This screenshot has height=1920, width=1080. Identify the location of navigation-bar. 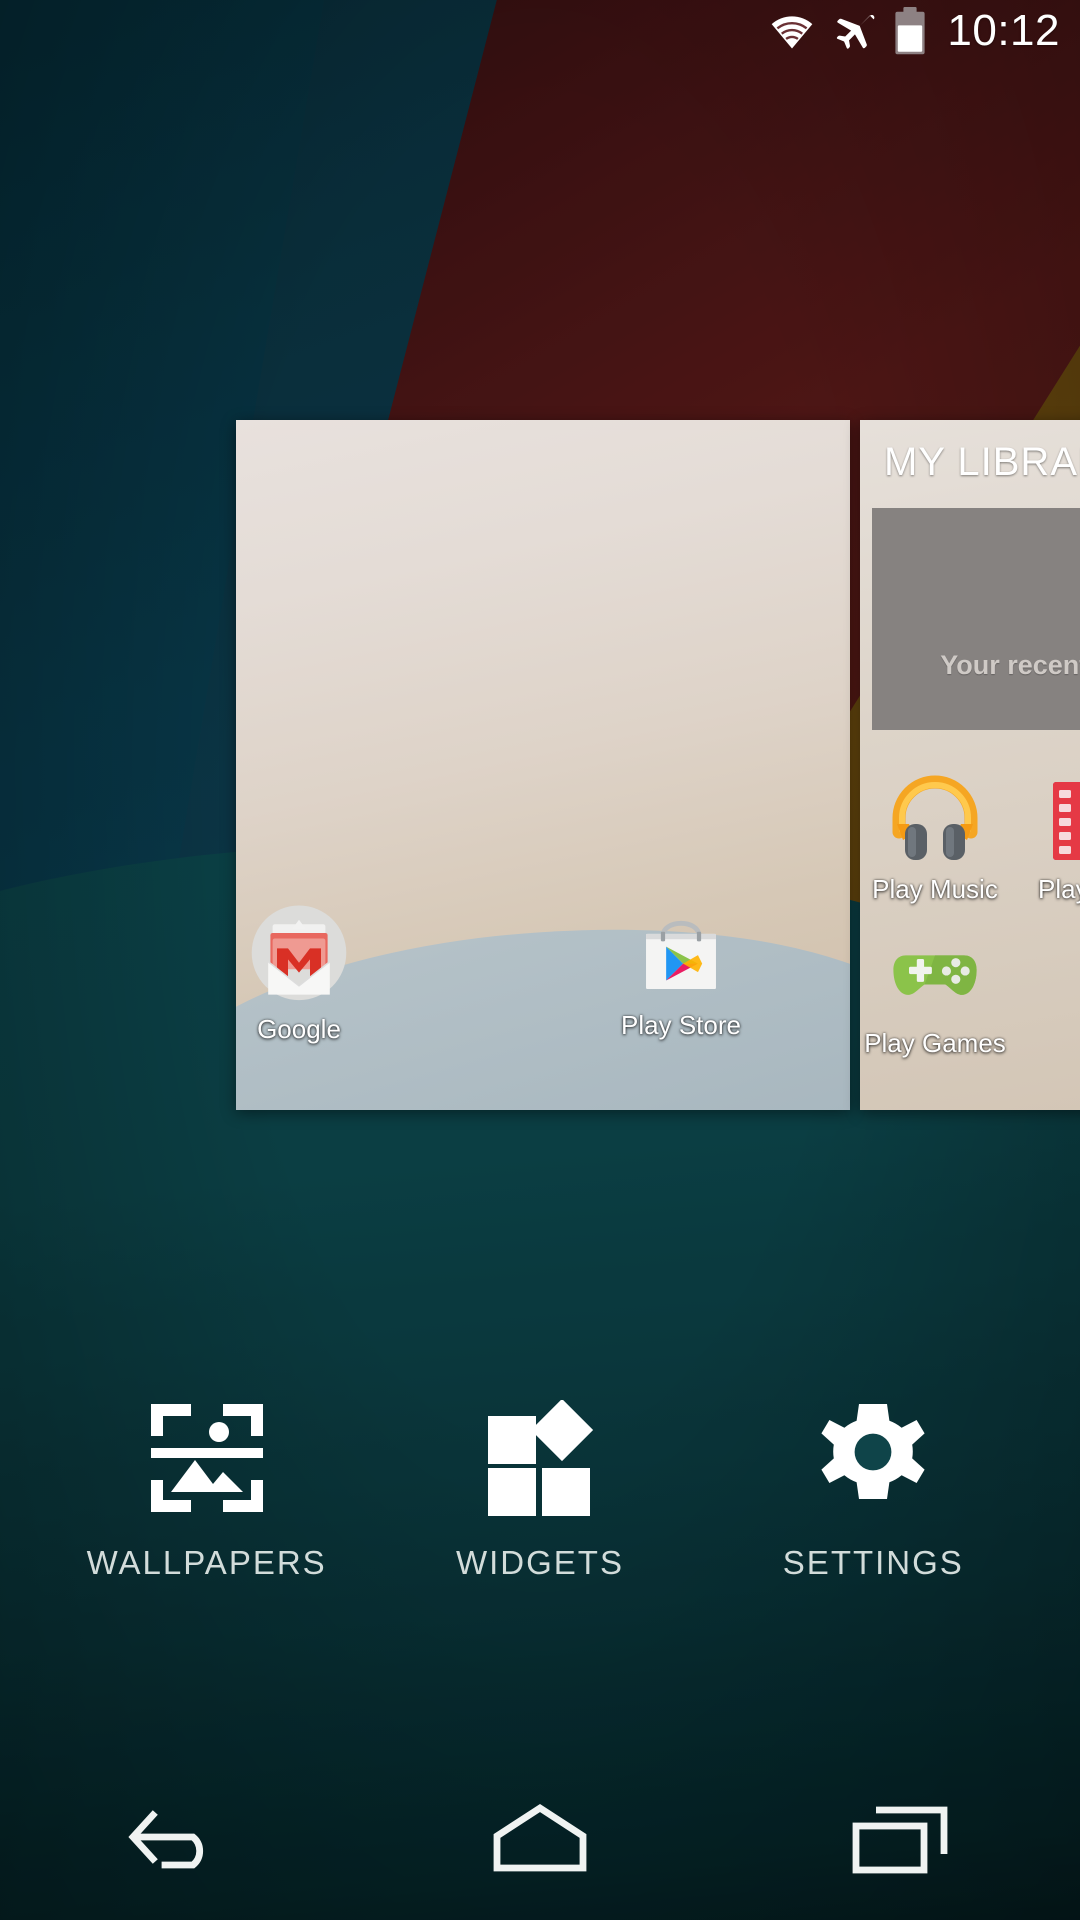
(540, 1840).